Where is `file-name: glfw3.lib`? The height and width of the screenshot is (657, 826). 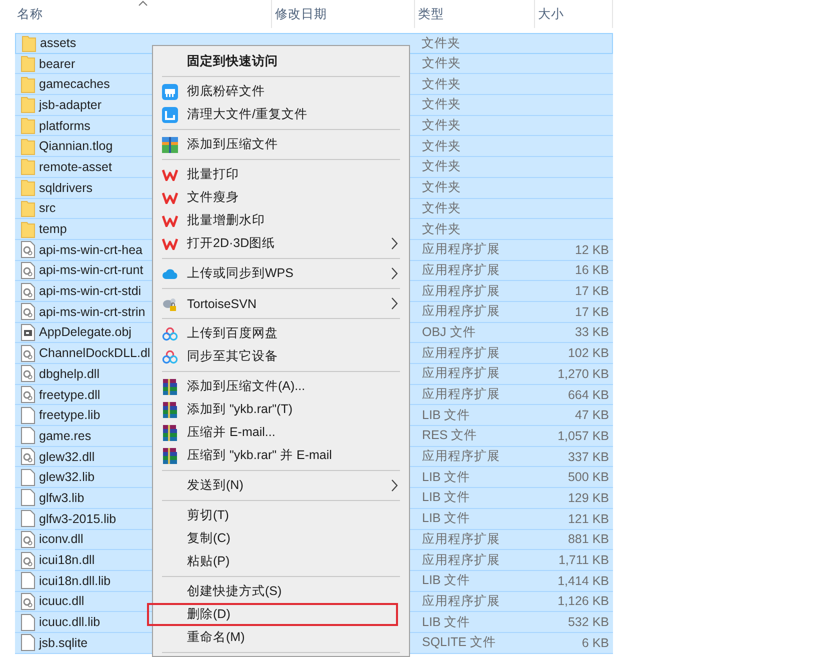 file-name: glfw3.lib is located at coordinates (61, 497).